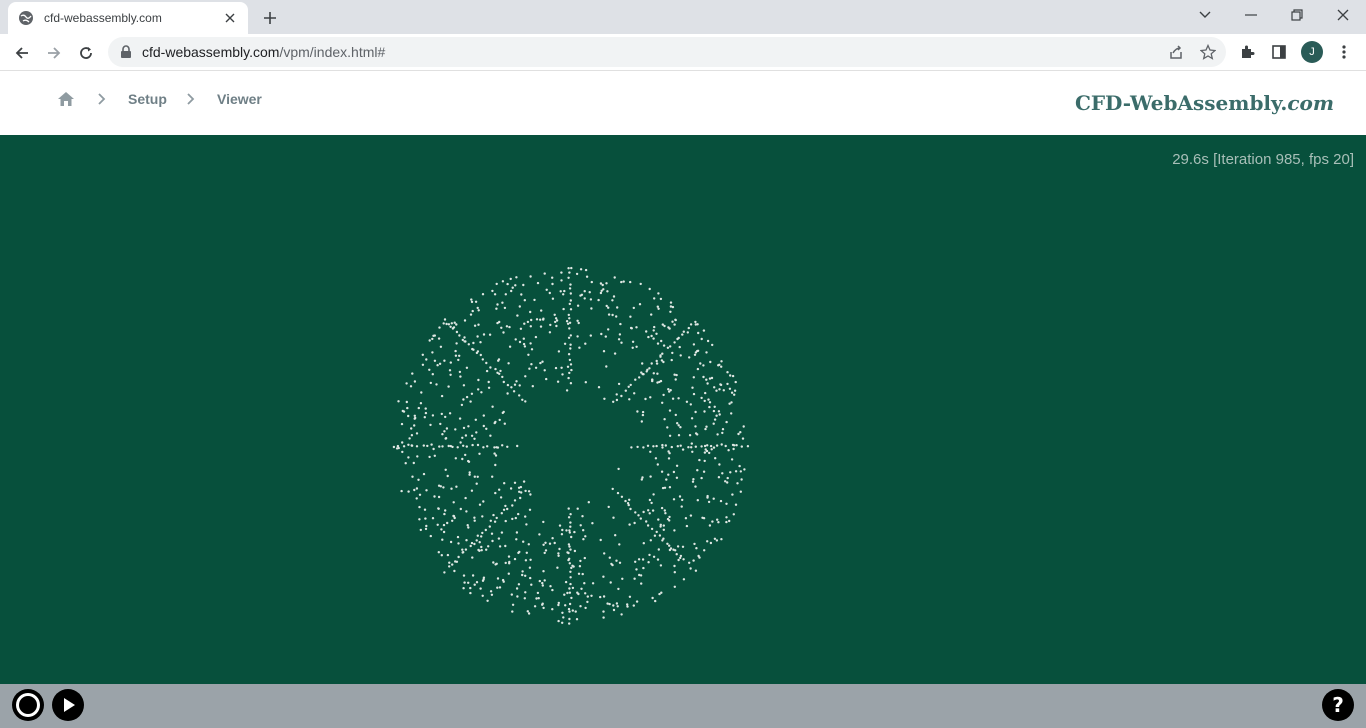  I want to click on bookmark-star-icon, so click(1208, 52).